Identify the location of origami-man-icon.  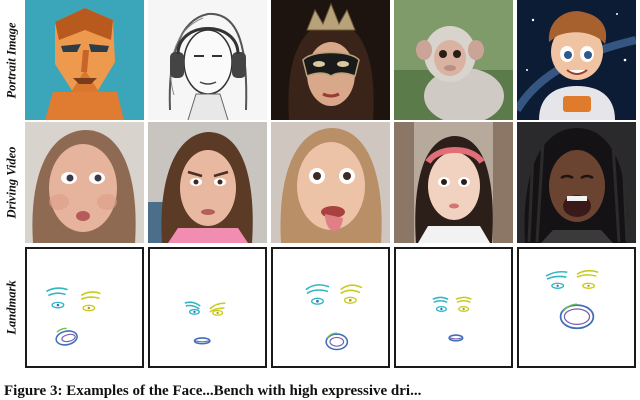
(84, 60).